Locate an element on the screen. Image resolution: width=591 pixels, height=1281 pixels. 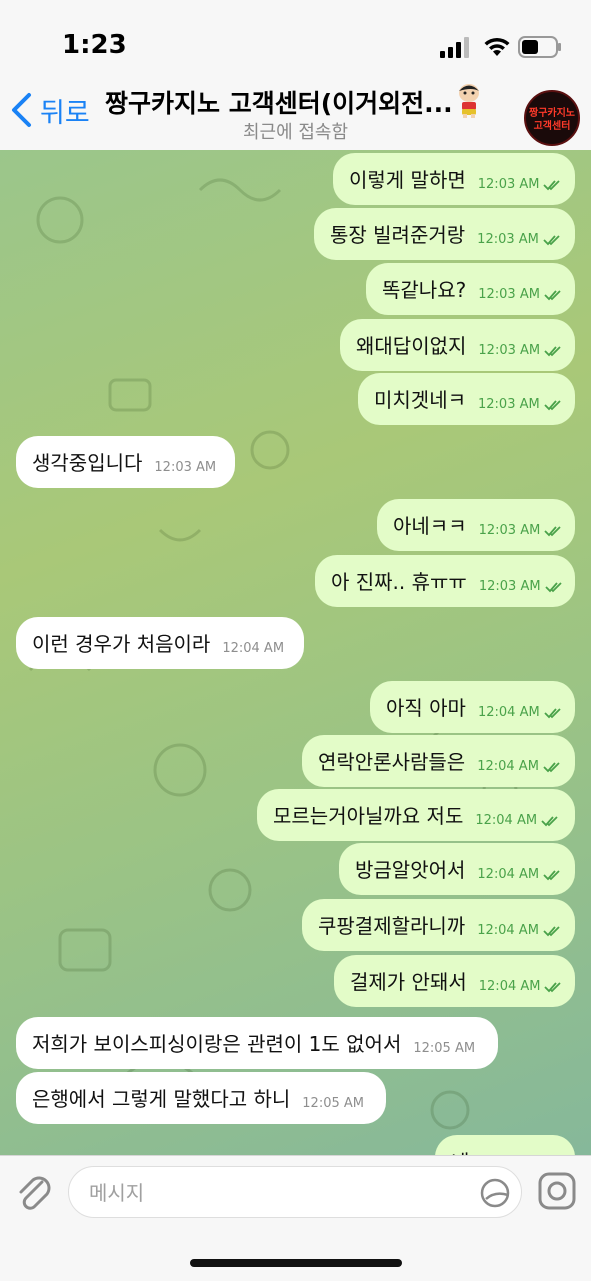
input-bar is located at coordinates (295, 1218).